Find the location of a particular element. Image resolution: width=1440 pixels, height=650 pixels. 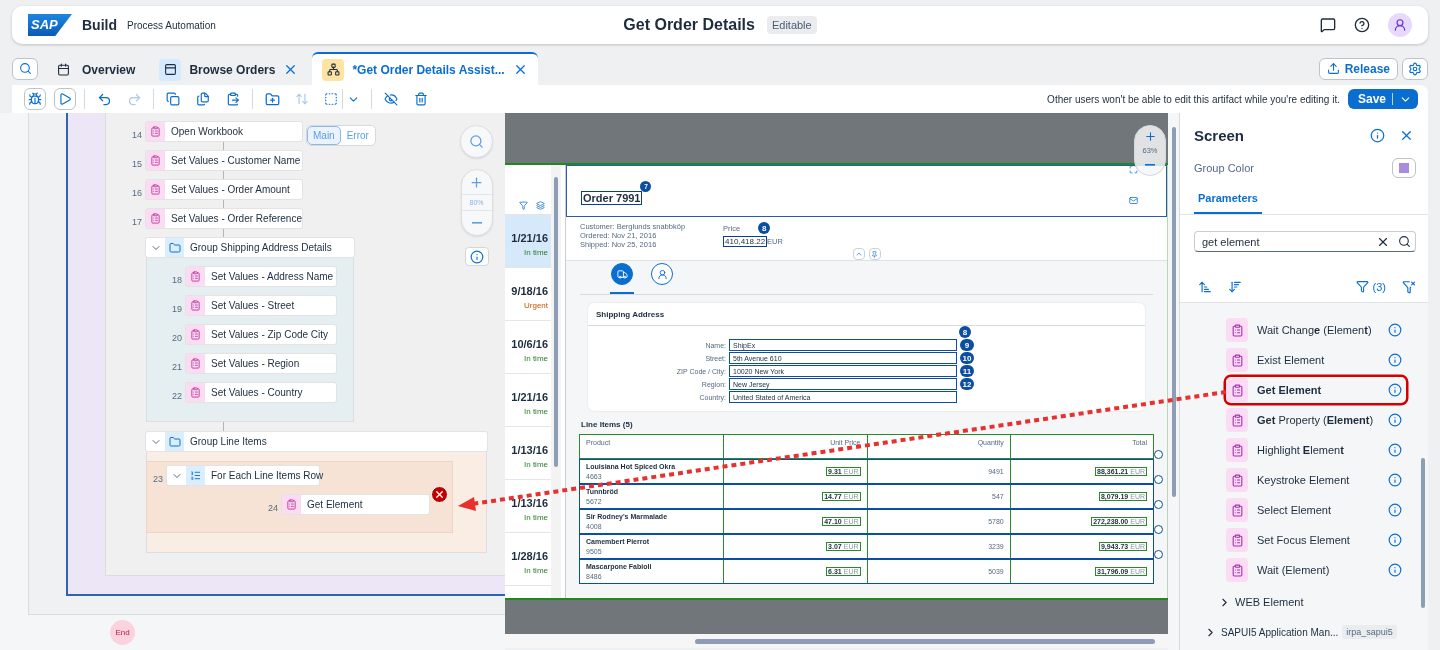

window-icon is located at coordinates (170, 69).